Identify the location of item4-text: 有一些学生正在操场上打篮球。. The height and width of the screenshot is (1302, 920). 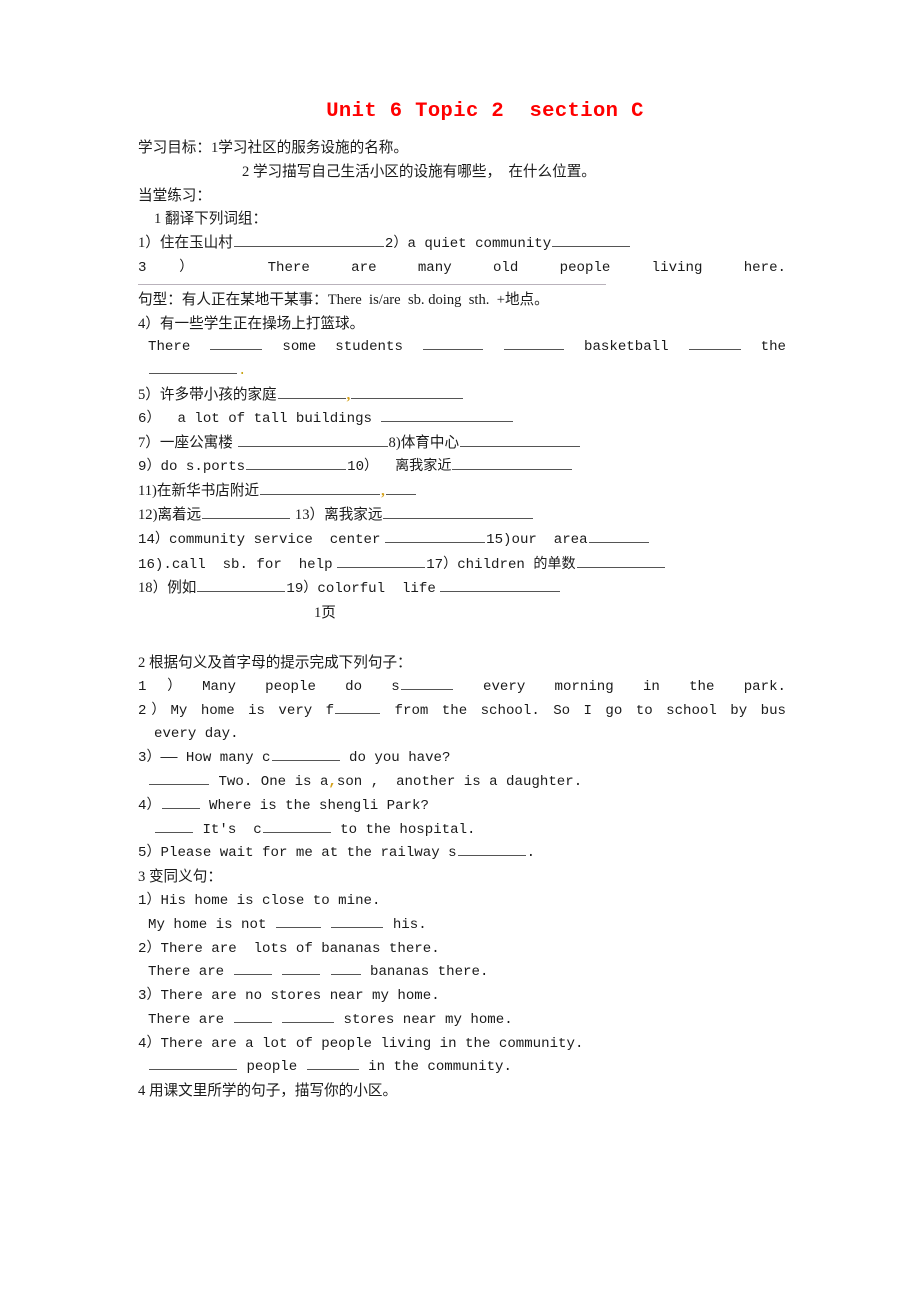
(262, 323).